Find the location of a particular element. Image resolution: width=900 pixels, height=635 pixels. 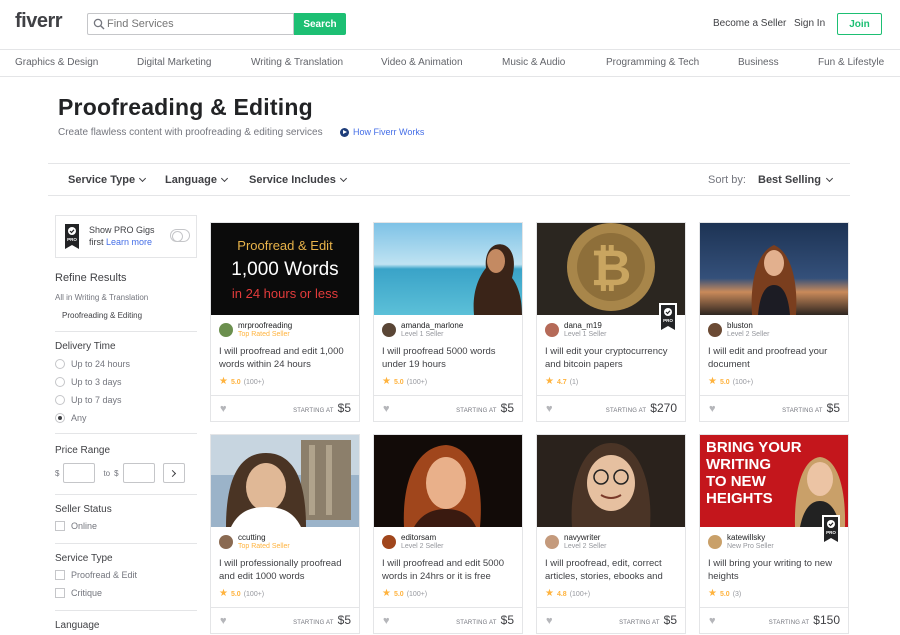

category-writing-translation: Writing & Translation is located at coordinates (297, 62).